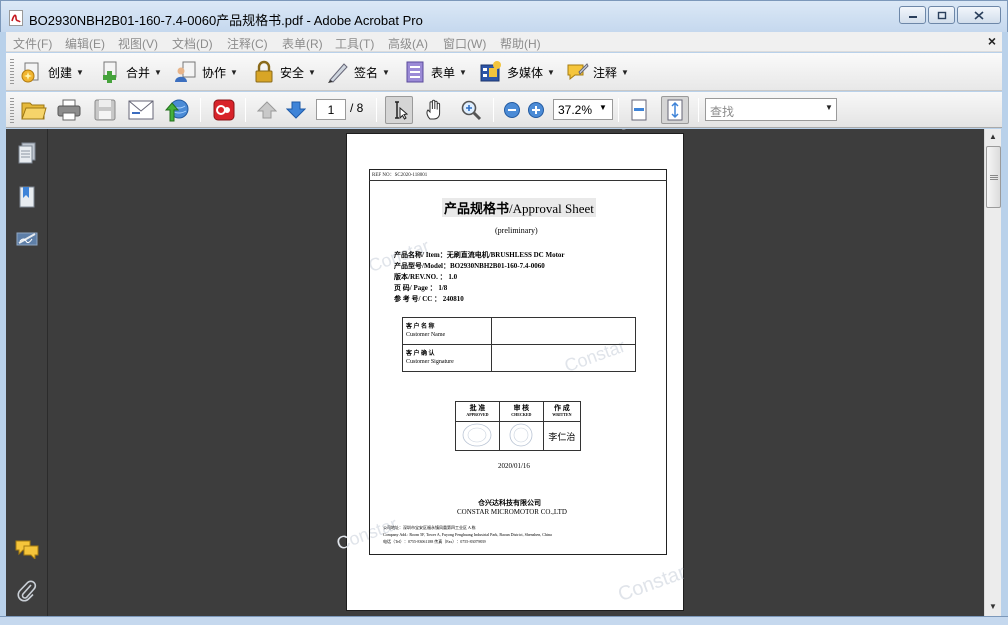 This screenshot has width=1008, height=625. I want to click on zoom-in-button, so click(536, 110).